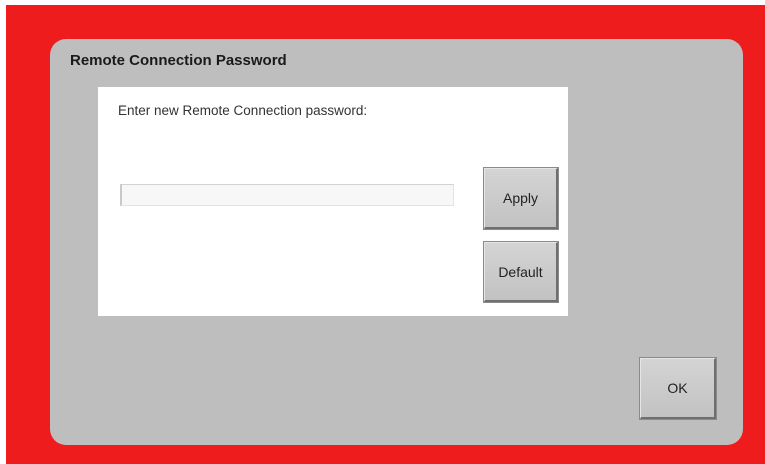 The image size is (765, 464). What do you see at coordinates (287, 195) in the screenshot?
I see `password-input` at bounding box center [287, 195].